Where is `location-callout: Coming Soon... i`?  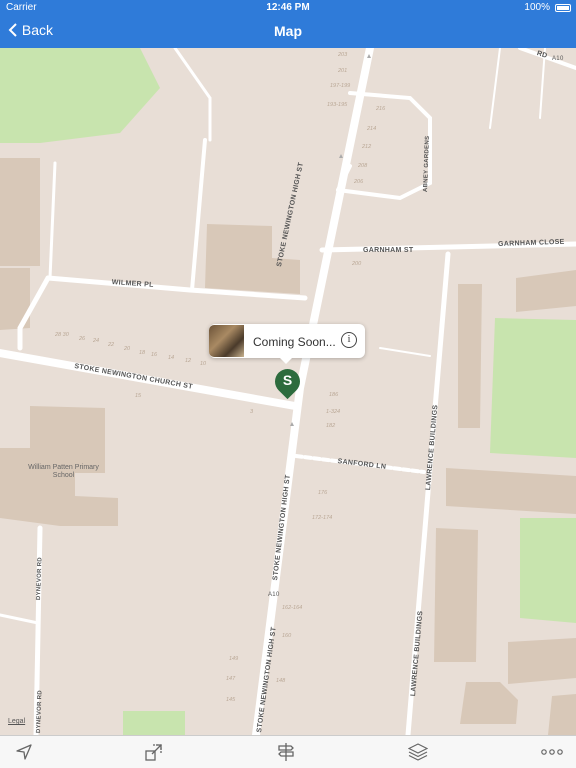 location-callout: Coming Soon... i is located at coordinates (287, 344).